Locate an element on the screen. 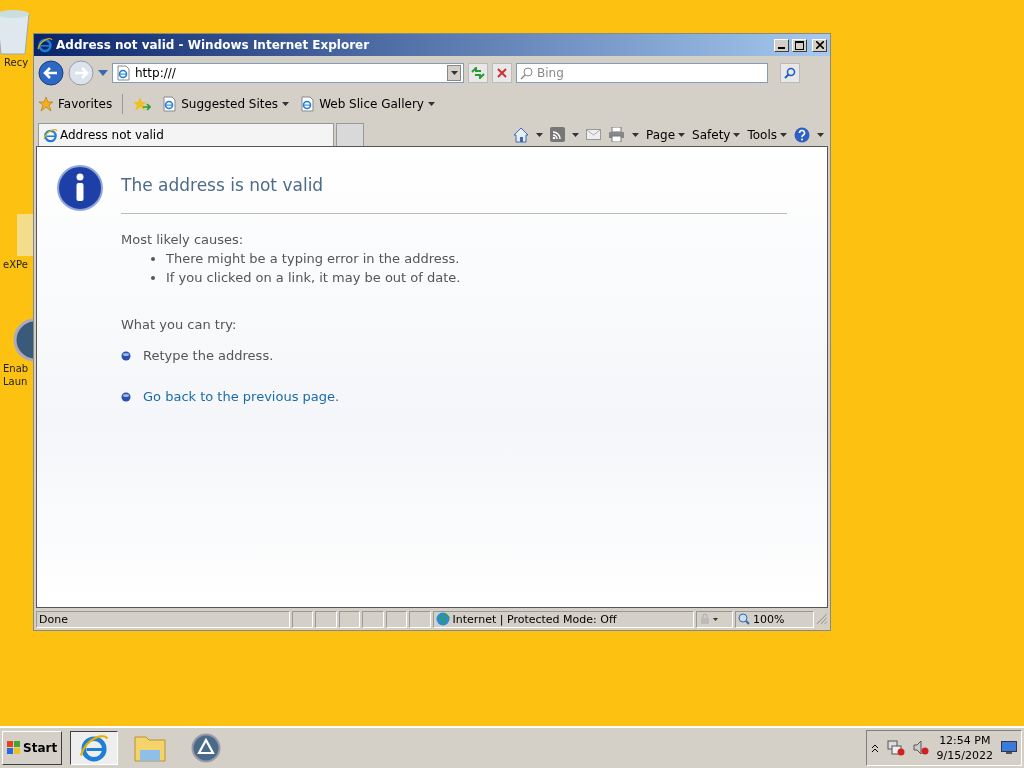 The height and width of the screenshot is (768, 1024). cause-item: There might be a typing error in the address. is located at coordinates (313, 258).